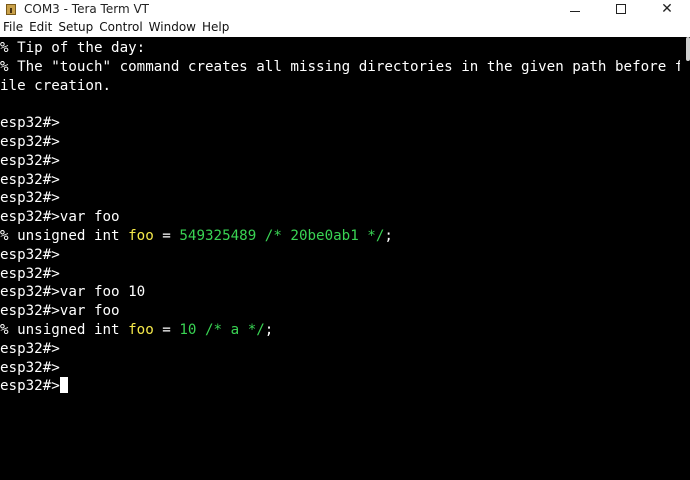 The height and width of the screenshot is (480, 690). What do you see at coordinates (63, 385) in the screenshot?
I see `text-cursor` at bounding box center [63, 385].